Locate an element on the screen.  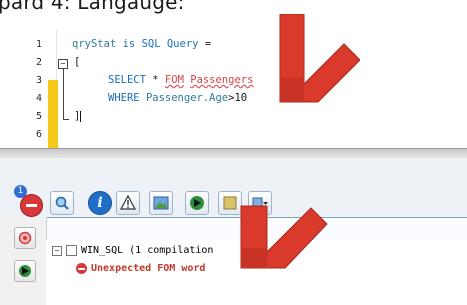
warning-button is located at coordinates (128, 203).